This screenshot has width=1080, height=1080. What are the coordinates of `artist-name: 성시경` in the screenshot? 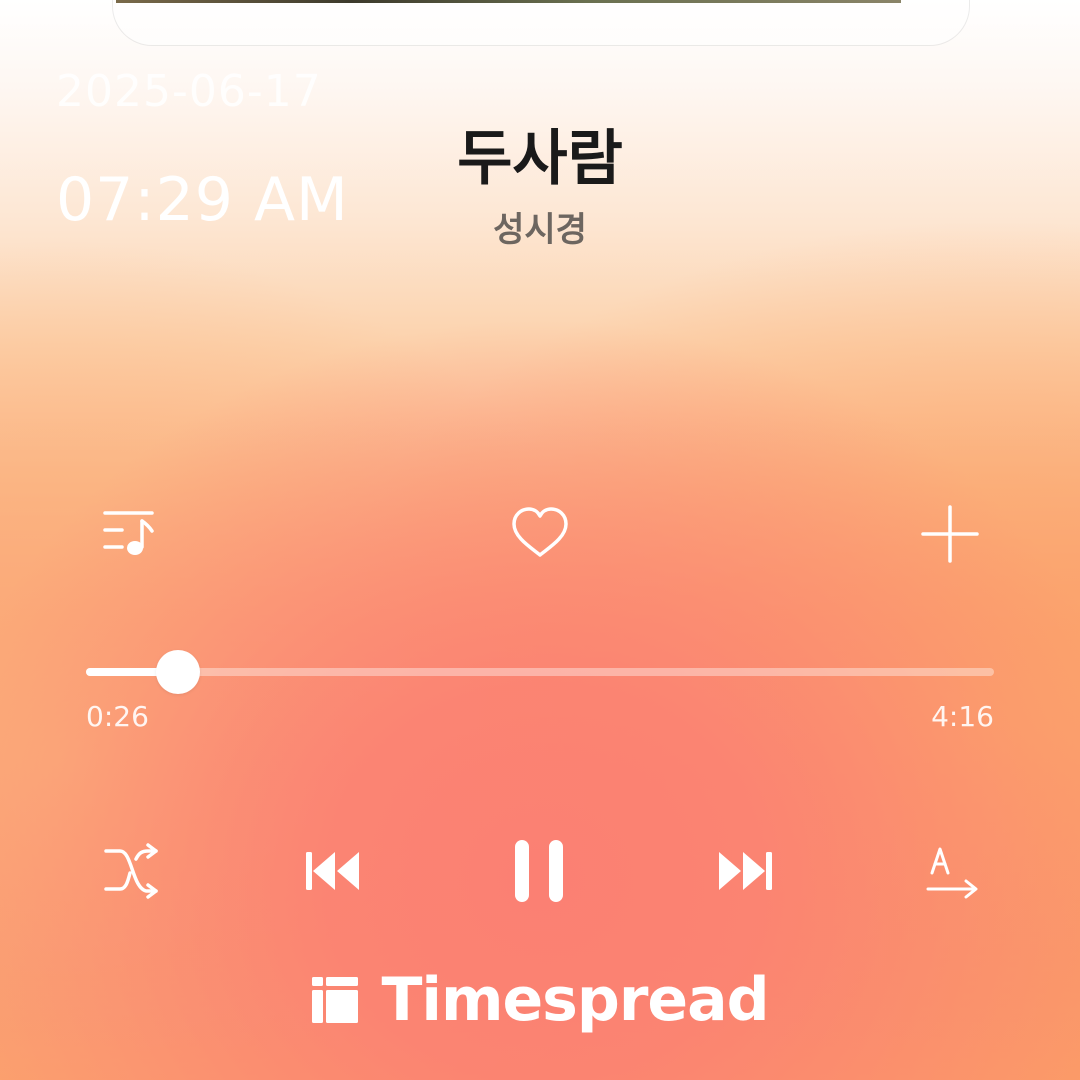 It's located at (540, 226).